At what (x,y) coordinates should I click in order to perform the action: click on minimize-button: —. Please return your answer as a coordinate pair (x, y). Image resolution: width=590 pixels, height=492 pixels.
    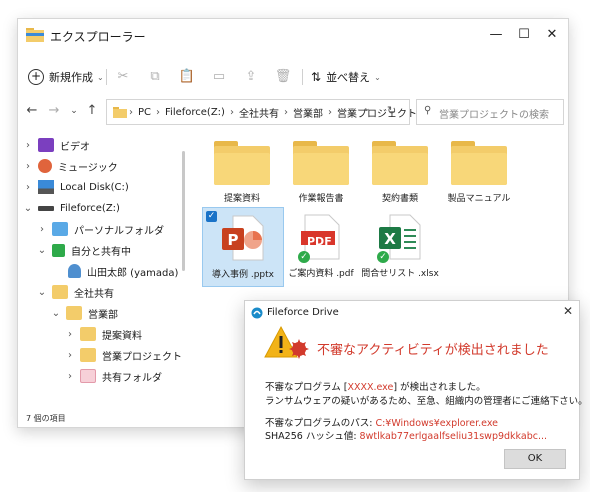
    Looking at the image, I should click on (496, 35).